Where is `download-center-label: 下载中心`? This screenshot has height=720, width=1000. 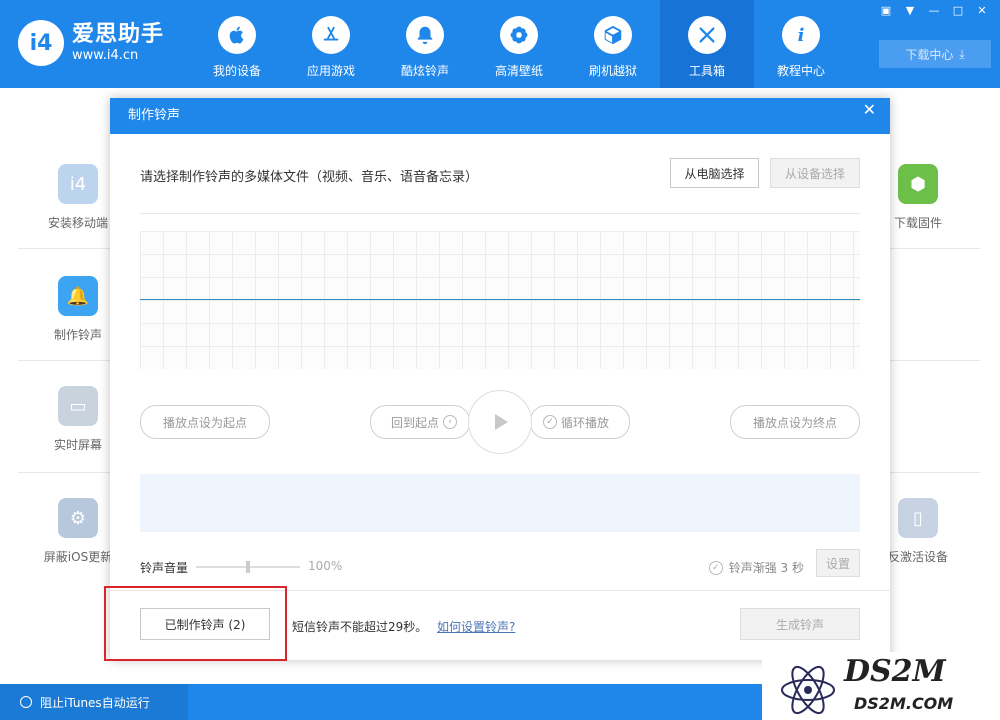
download-center-label: 下载中心 is located at coordinates (929, 54).